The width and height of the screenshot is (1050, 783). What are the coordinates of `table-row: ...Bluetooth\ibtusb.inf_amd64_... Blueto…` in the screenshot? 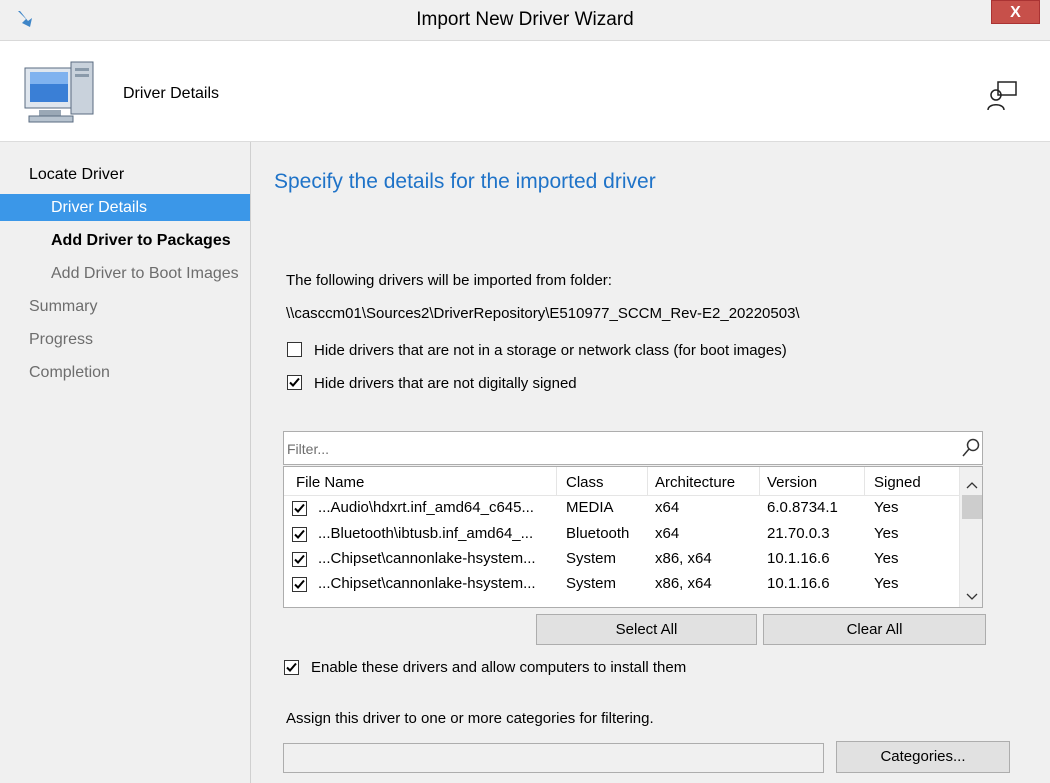 It's located at (621, 534).